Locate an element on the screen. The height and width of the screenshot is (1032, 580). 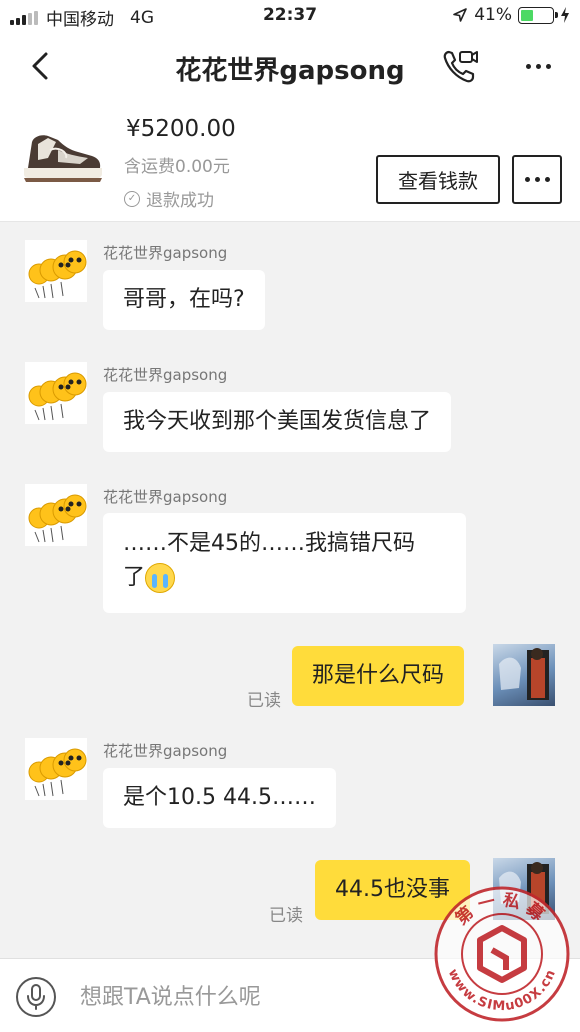
sneaker-image is located at coordinates (61, 157).